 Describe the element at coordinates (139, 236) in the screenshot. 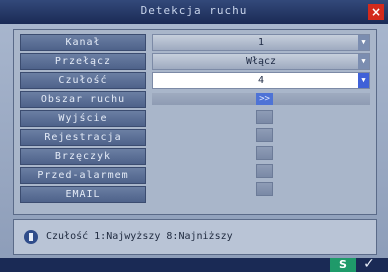

I see `hint-text: Czułość 1:Najwyższy 8:Najniższy` at that location.